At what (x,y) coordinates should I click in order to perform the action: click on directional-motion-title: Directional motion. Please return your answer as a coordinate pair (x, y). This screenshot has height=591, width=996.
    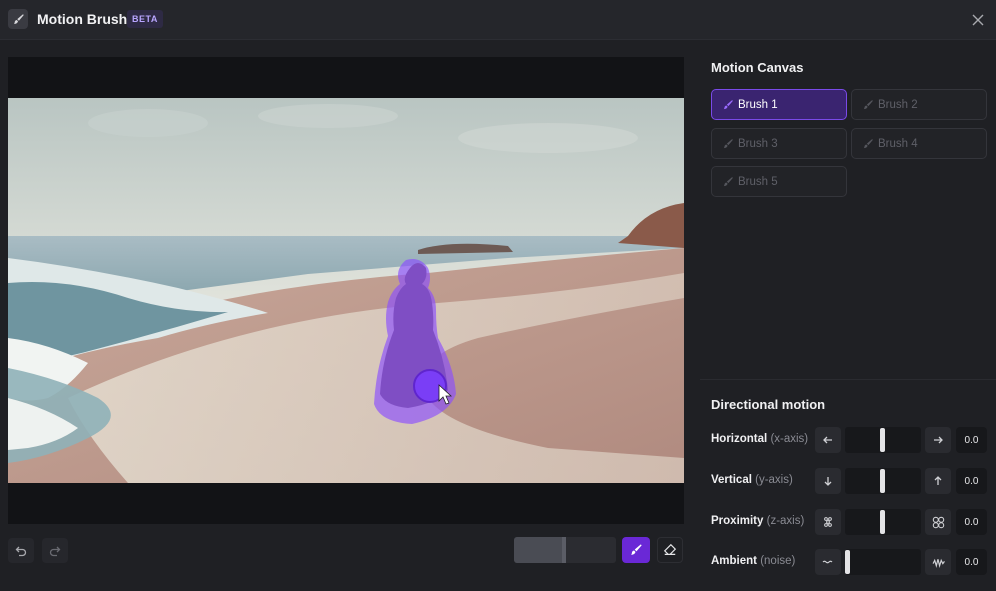
    Looking at the image, I should click on (768, 404).